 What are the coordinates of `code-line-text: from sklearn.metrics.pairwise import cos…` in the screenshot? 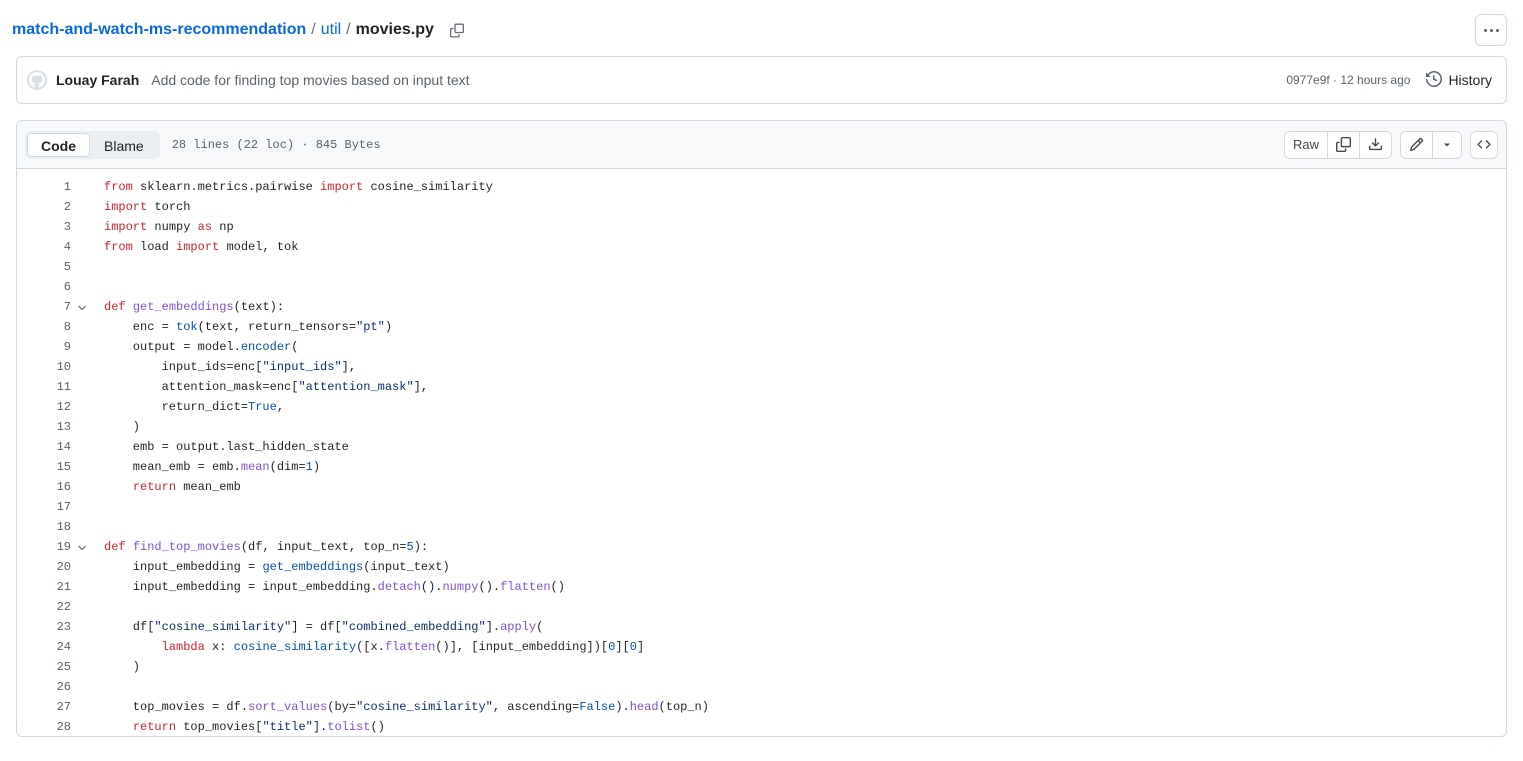 It's located at (298, 187).